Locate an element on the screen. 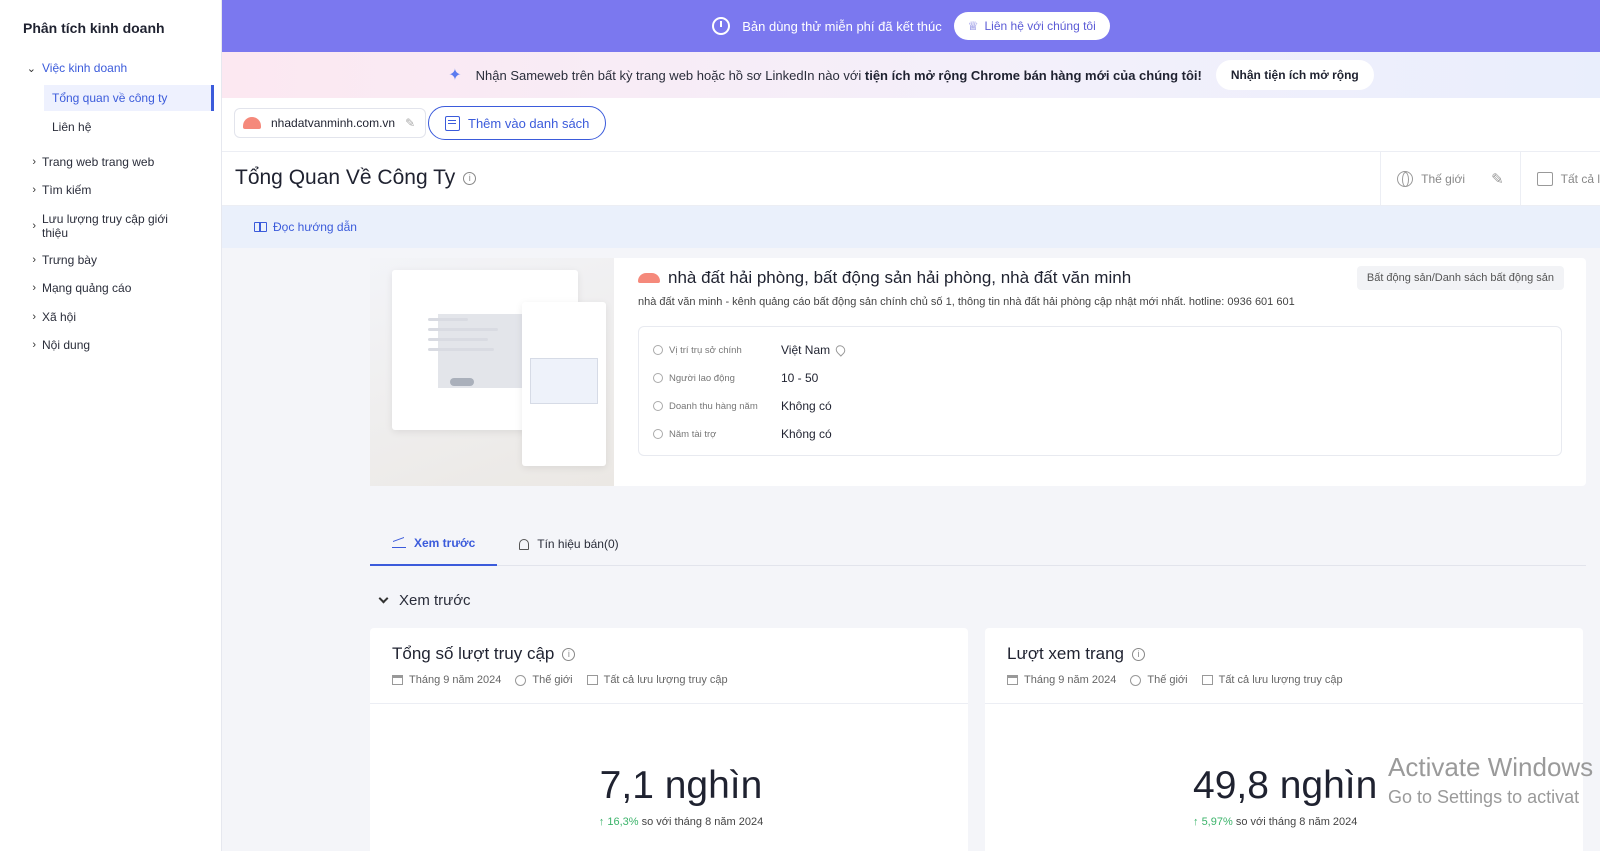 The height and width of the screenshot is (851, 1600). watermark-line2: Go to Settings to activat is located at coordinates (1484, 797).